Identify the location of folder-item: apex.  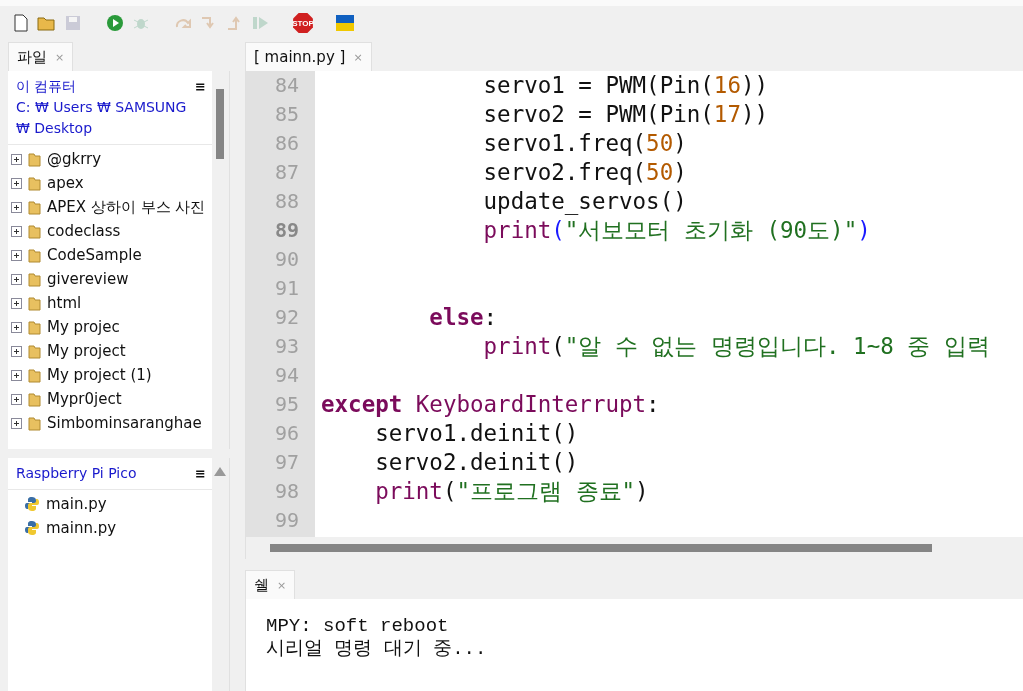
(110, 183).